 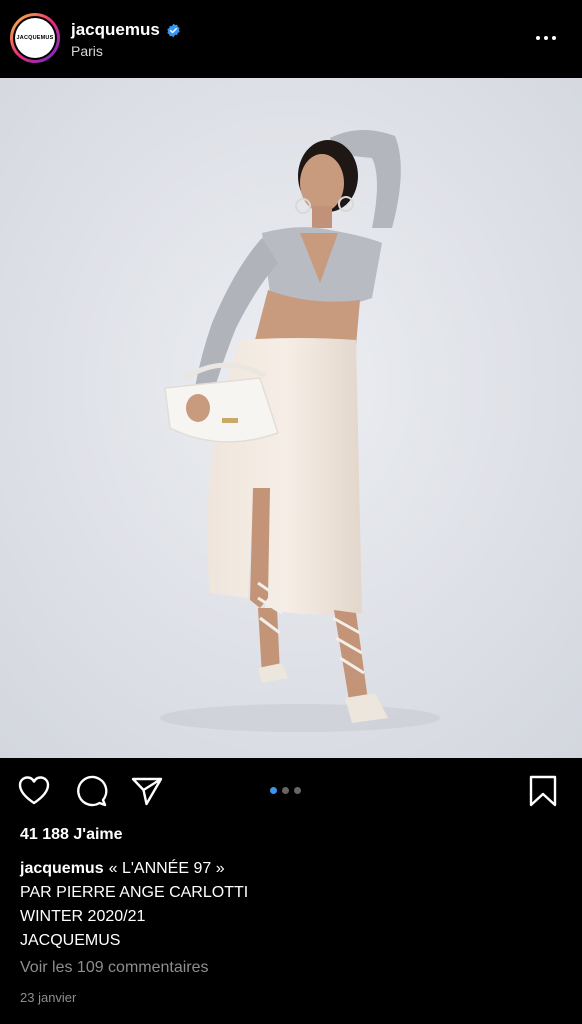 What do you see at coordinates (48, 997) in the screenshot?
I see `post-date: 23 janvier` at bounding box center [48, 997].